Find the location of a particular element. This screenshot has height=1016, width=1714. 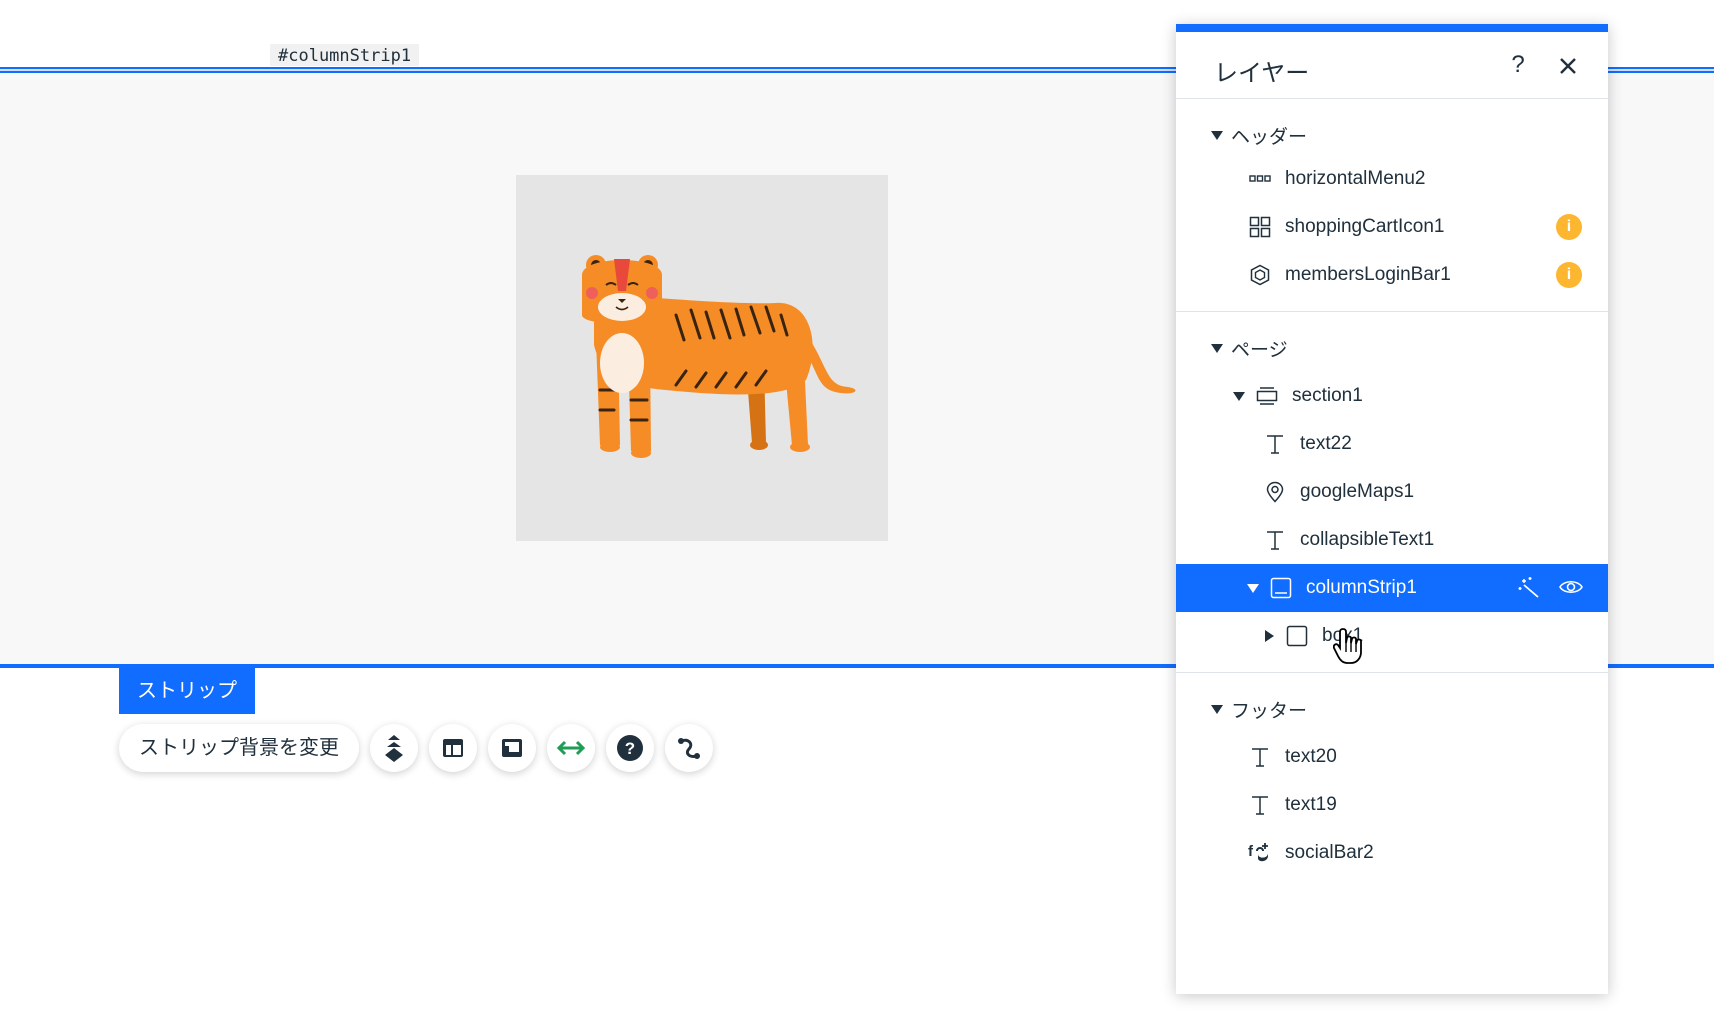

floating-toolbar: ストリップ背景を変更 ? is located at coordinates (416, 748).